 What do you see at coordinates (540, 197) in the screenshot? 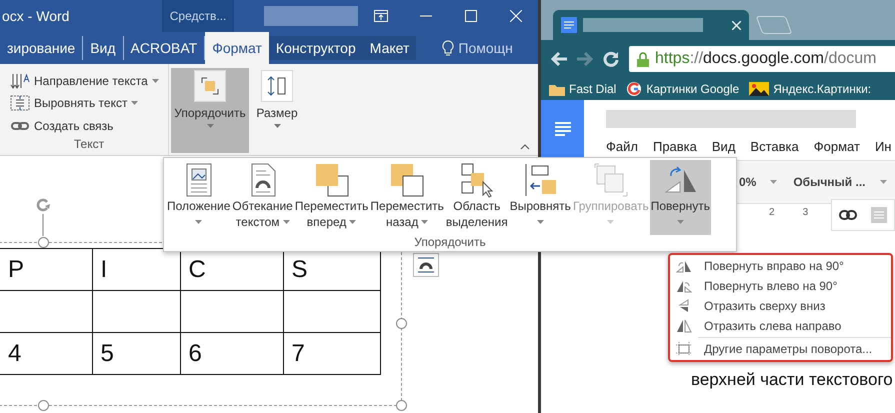
I see `arrange-button: Выровнять` at bounding box center [540, 197].